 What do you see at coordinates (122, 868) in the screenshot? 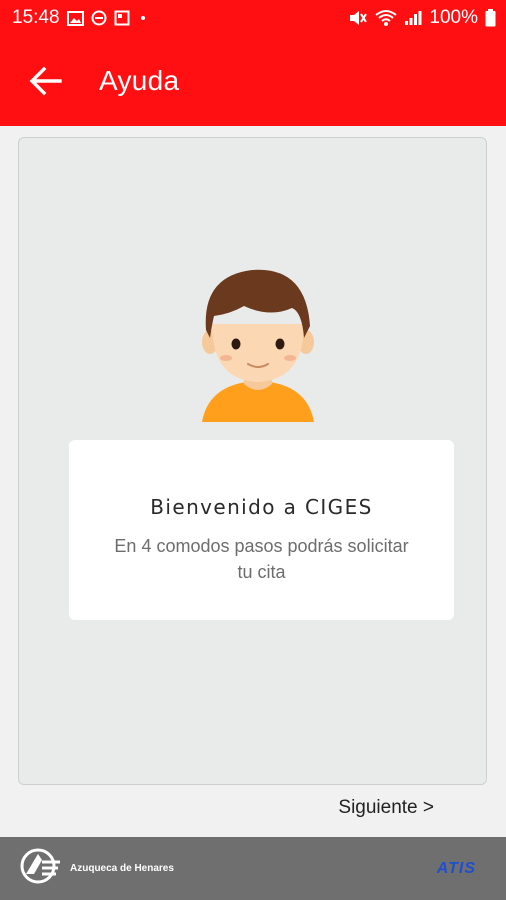
I see `town-name: Azuqueca de Henares` at bounding box center [122, 868].